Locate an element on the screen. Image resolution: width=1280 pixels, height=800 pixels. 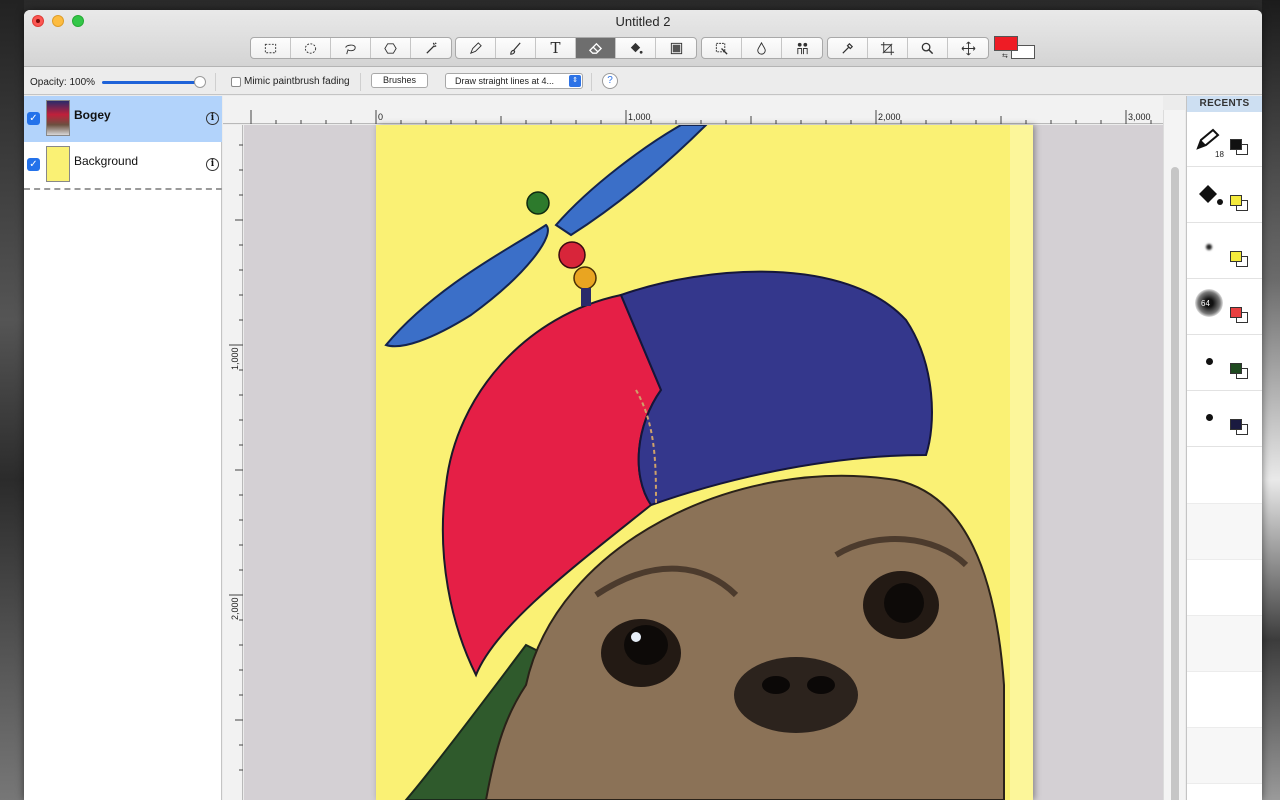
gradient-tool is located at coordinates (676, 48).